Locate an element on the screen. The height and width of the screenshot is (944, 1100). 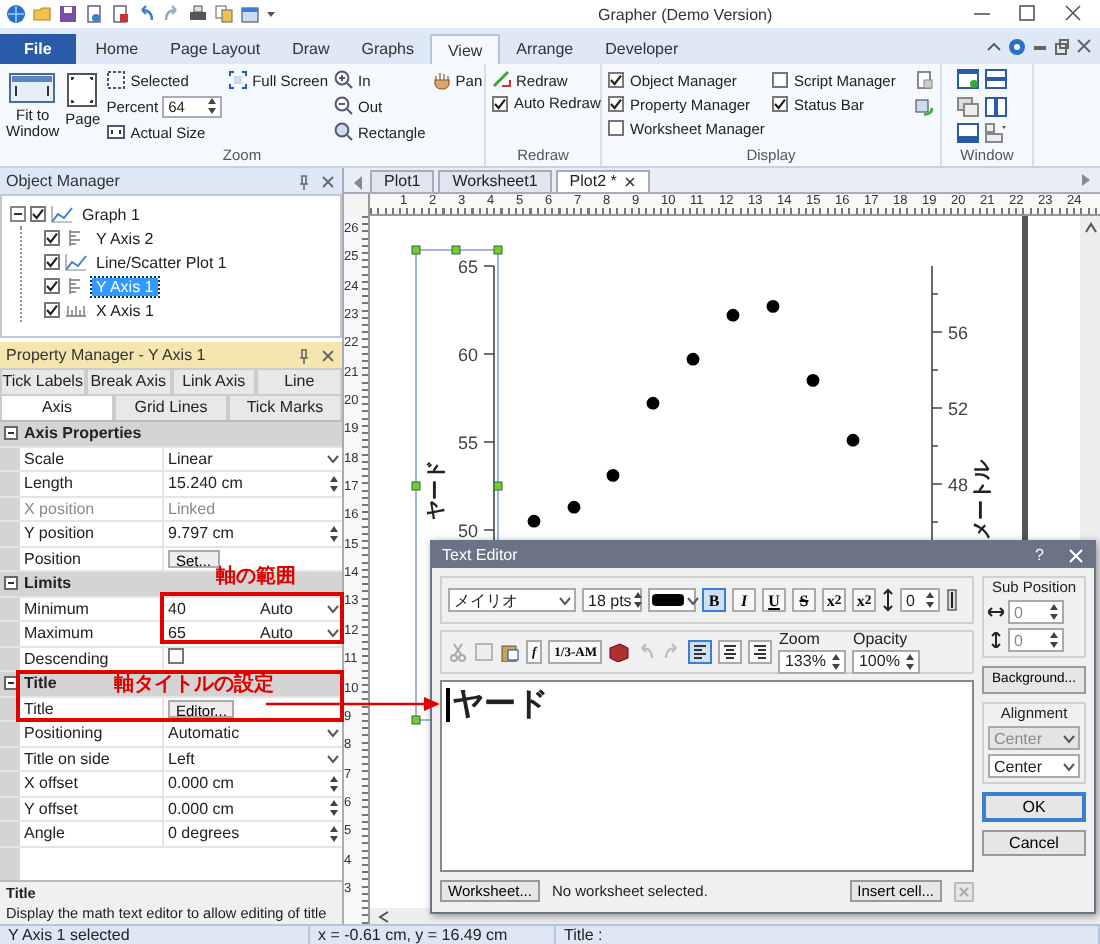
zoom-field: 133% is located at coordinates (812, 661).